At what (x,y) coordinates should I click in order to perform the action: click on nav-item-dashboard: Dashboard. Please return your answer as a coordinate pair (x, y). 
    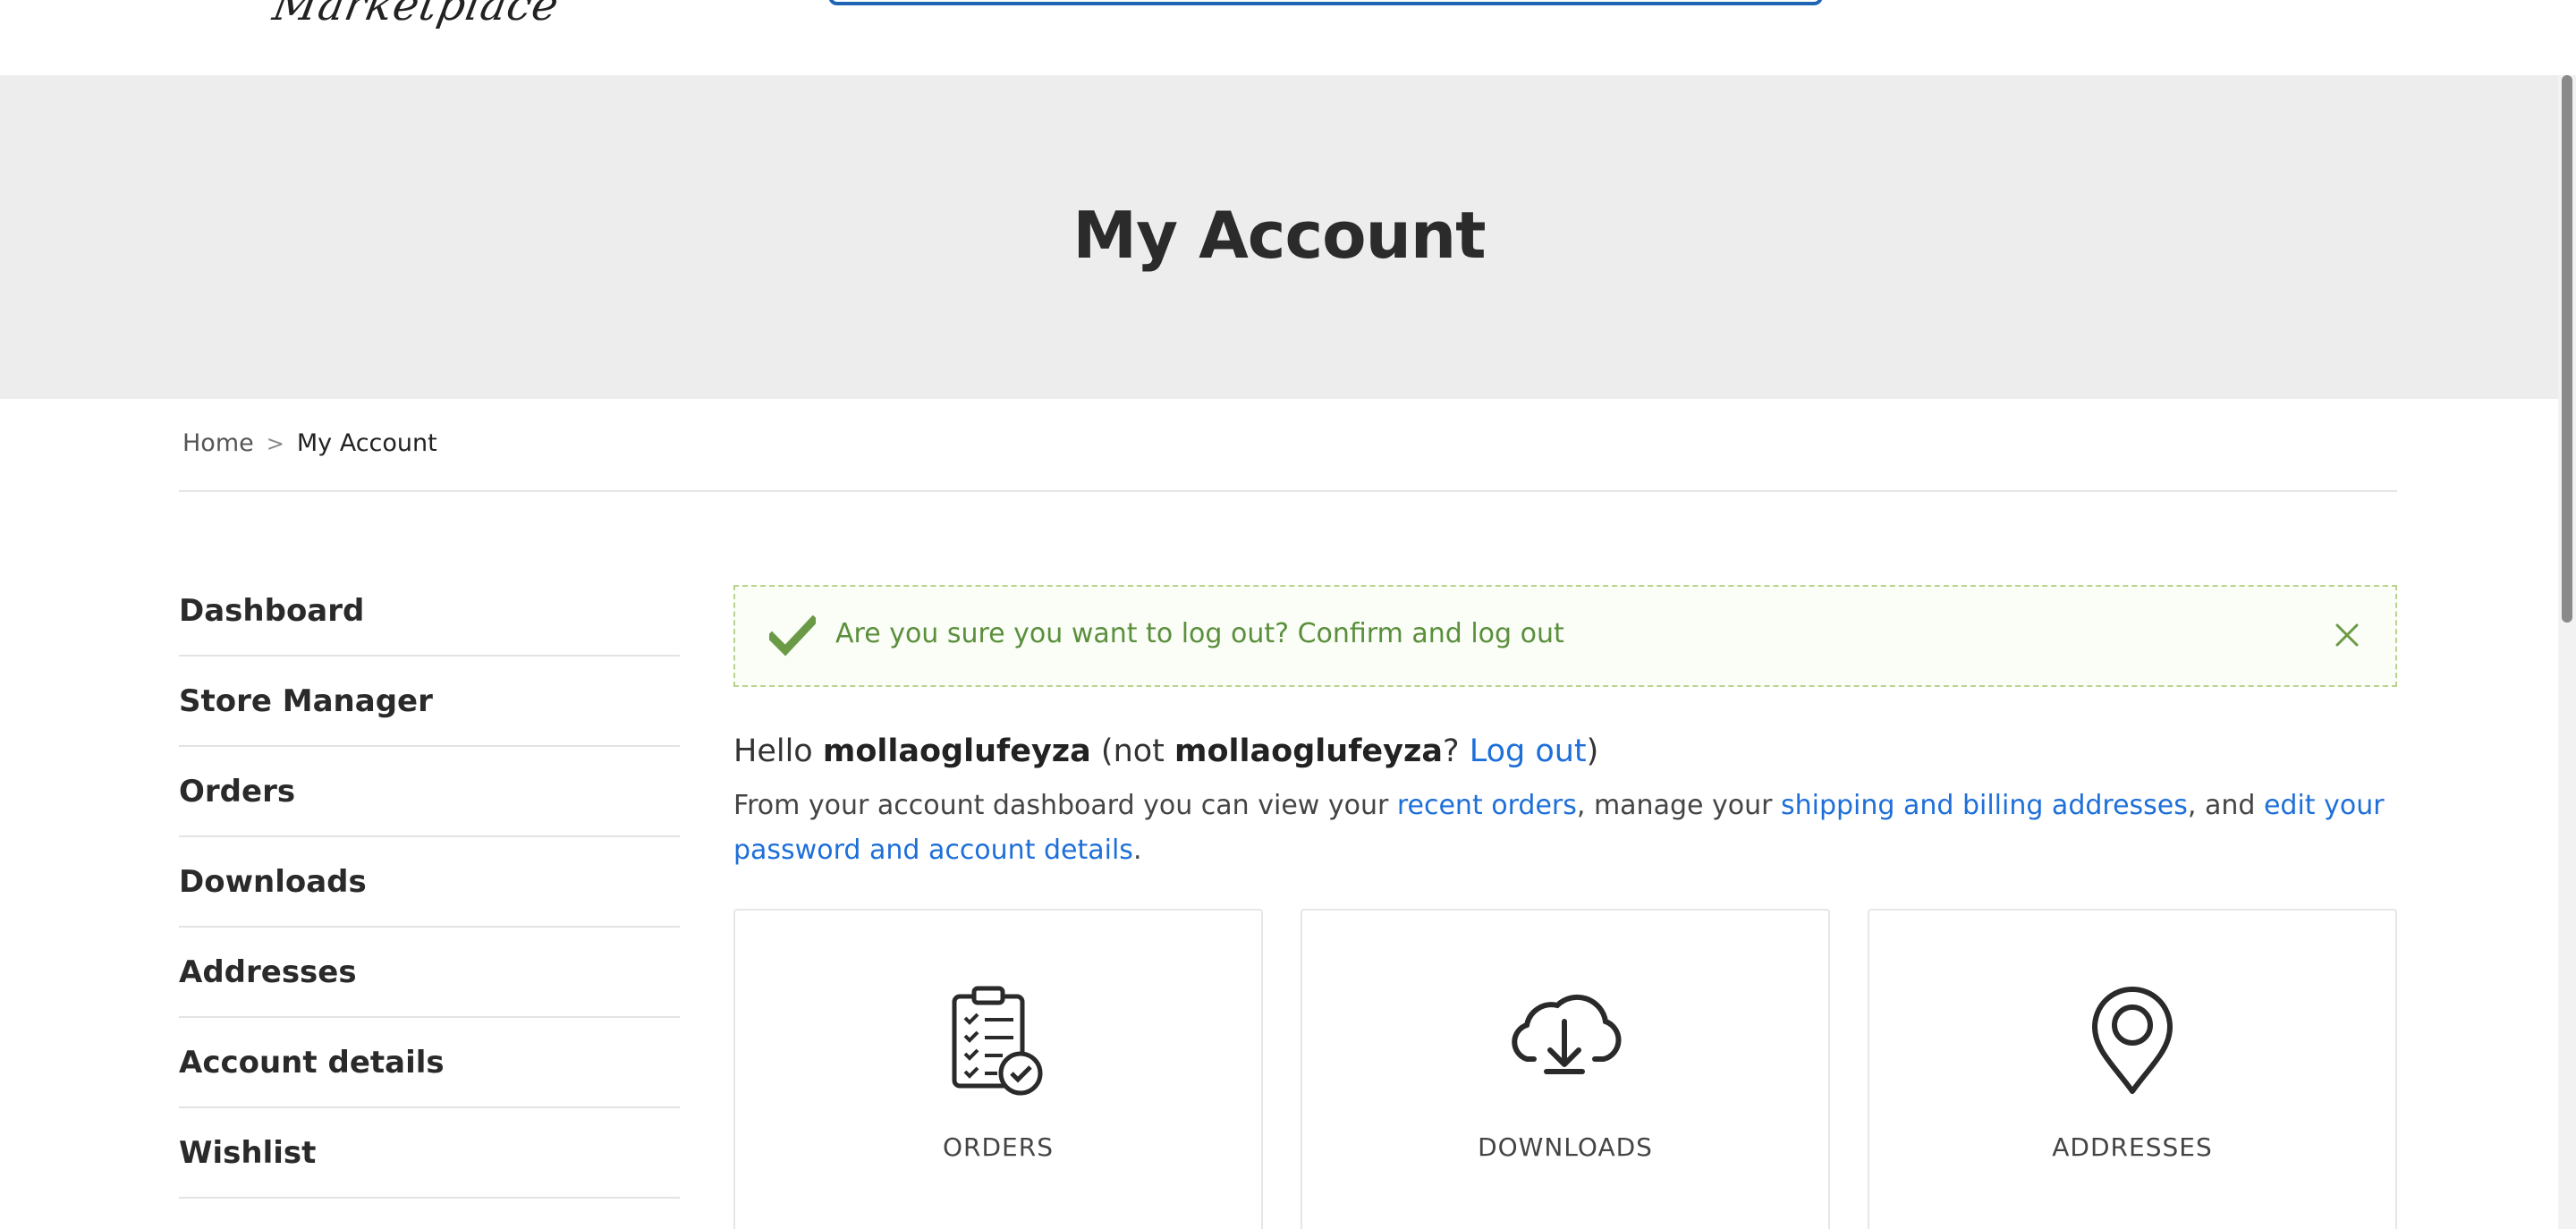
    Looking at the image, I should click on (429, 611).